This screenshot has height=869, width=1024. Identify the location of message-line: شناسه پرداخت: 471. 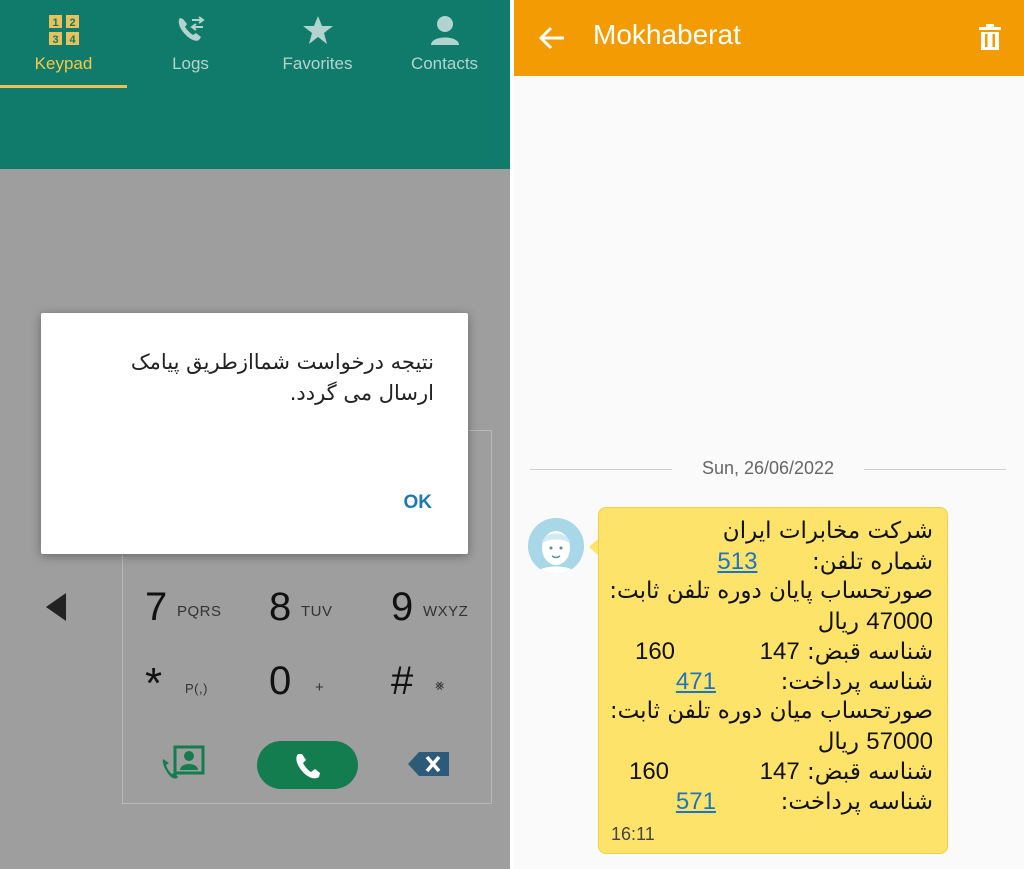
(804, 682).